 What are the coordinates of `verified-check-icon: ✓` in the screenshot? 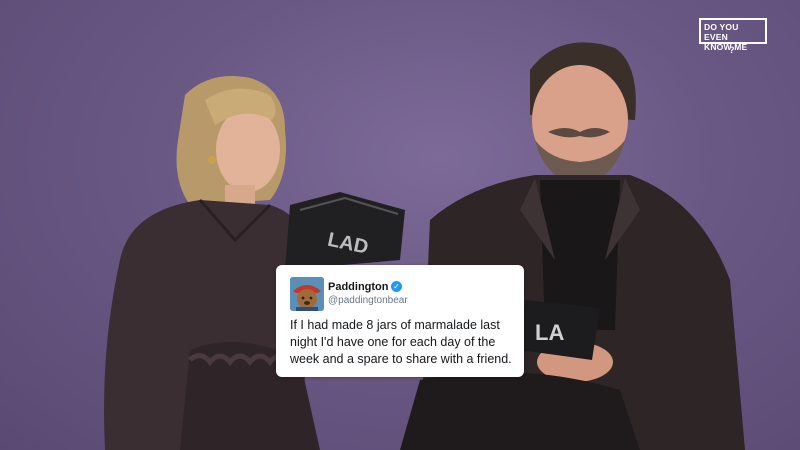 It's located at (396, 286).